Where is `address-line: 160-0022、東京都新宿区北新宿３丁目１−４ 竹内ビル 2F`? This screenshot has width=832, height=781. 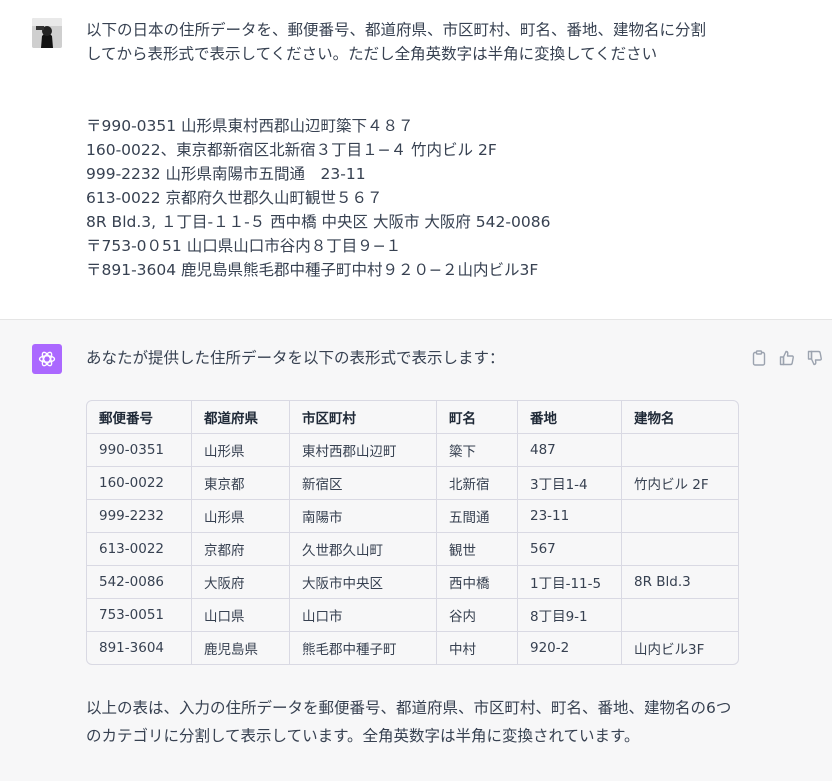 address-line: 160-0022、東京都新宿区北新宿３丁目１−４ 竹内ビル 2F is located at coordinates (291, 150).